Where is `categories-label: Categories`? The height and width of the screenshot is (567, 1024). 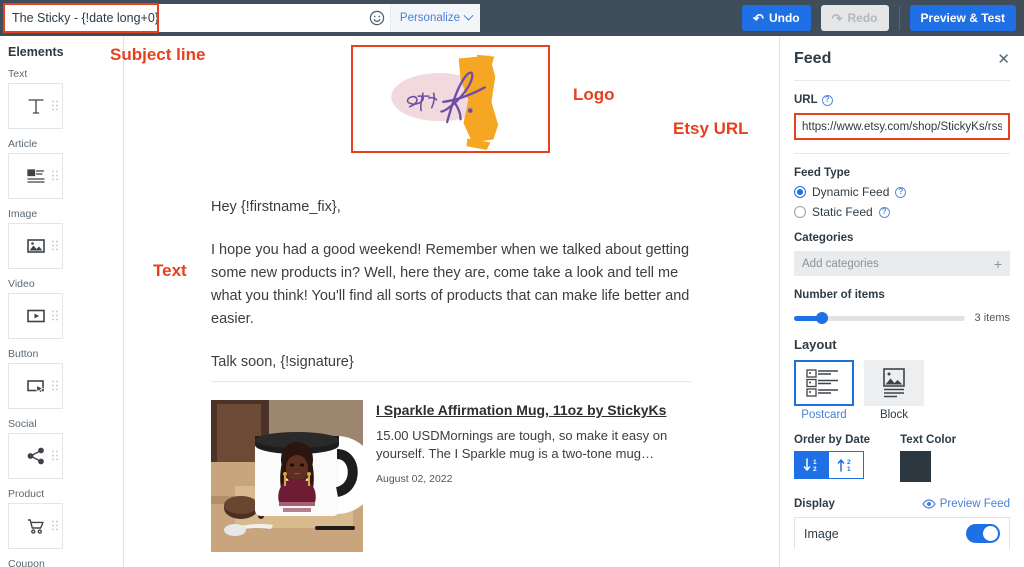
categories-label: Categories is located at coordinates (824, 238).